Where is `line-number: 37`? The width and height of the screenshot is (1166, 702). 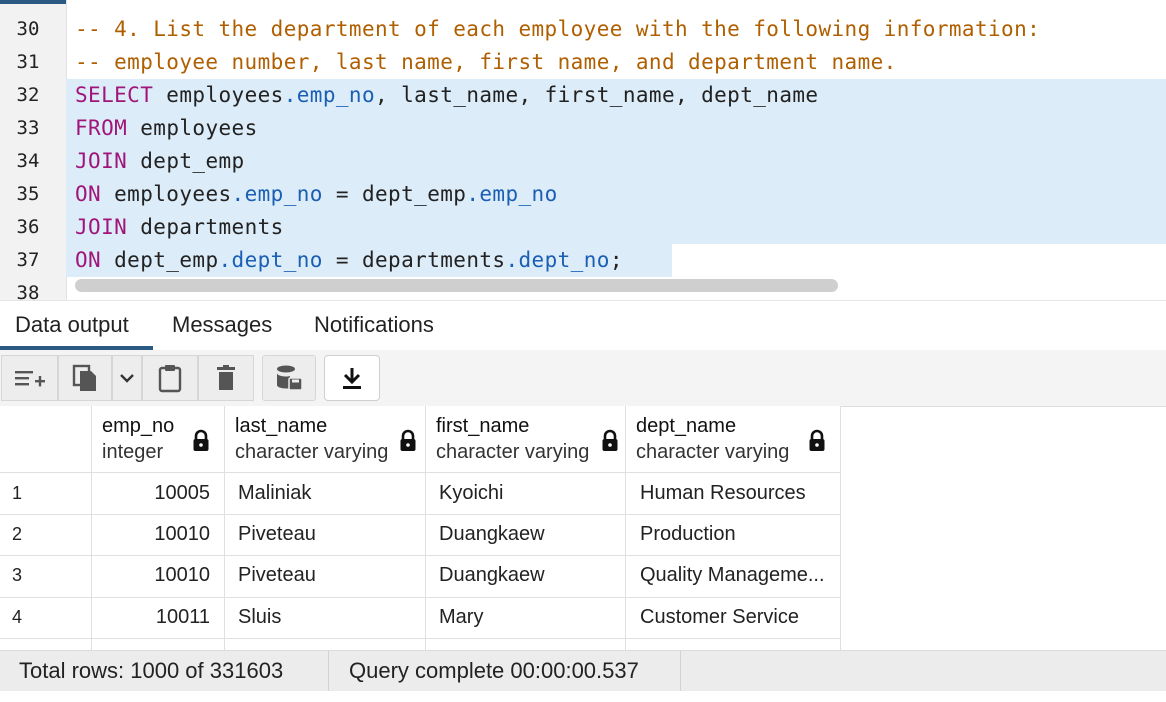 line-number: 37 is located at coordinates (28, 260).